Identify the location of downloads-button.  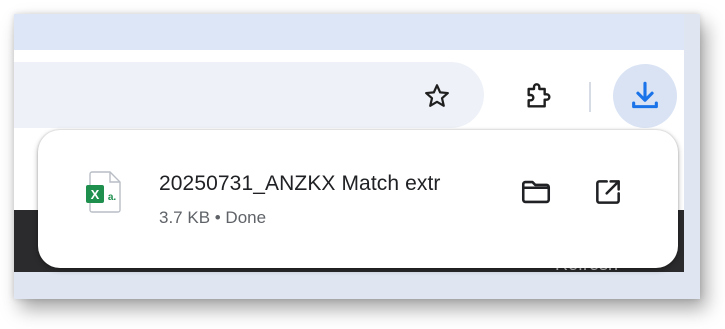
(645, 96).